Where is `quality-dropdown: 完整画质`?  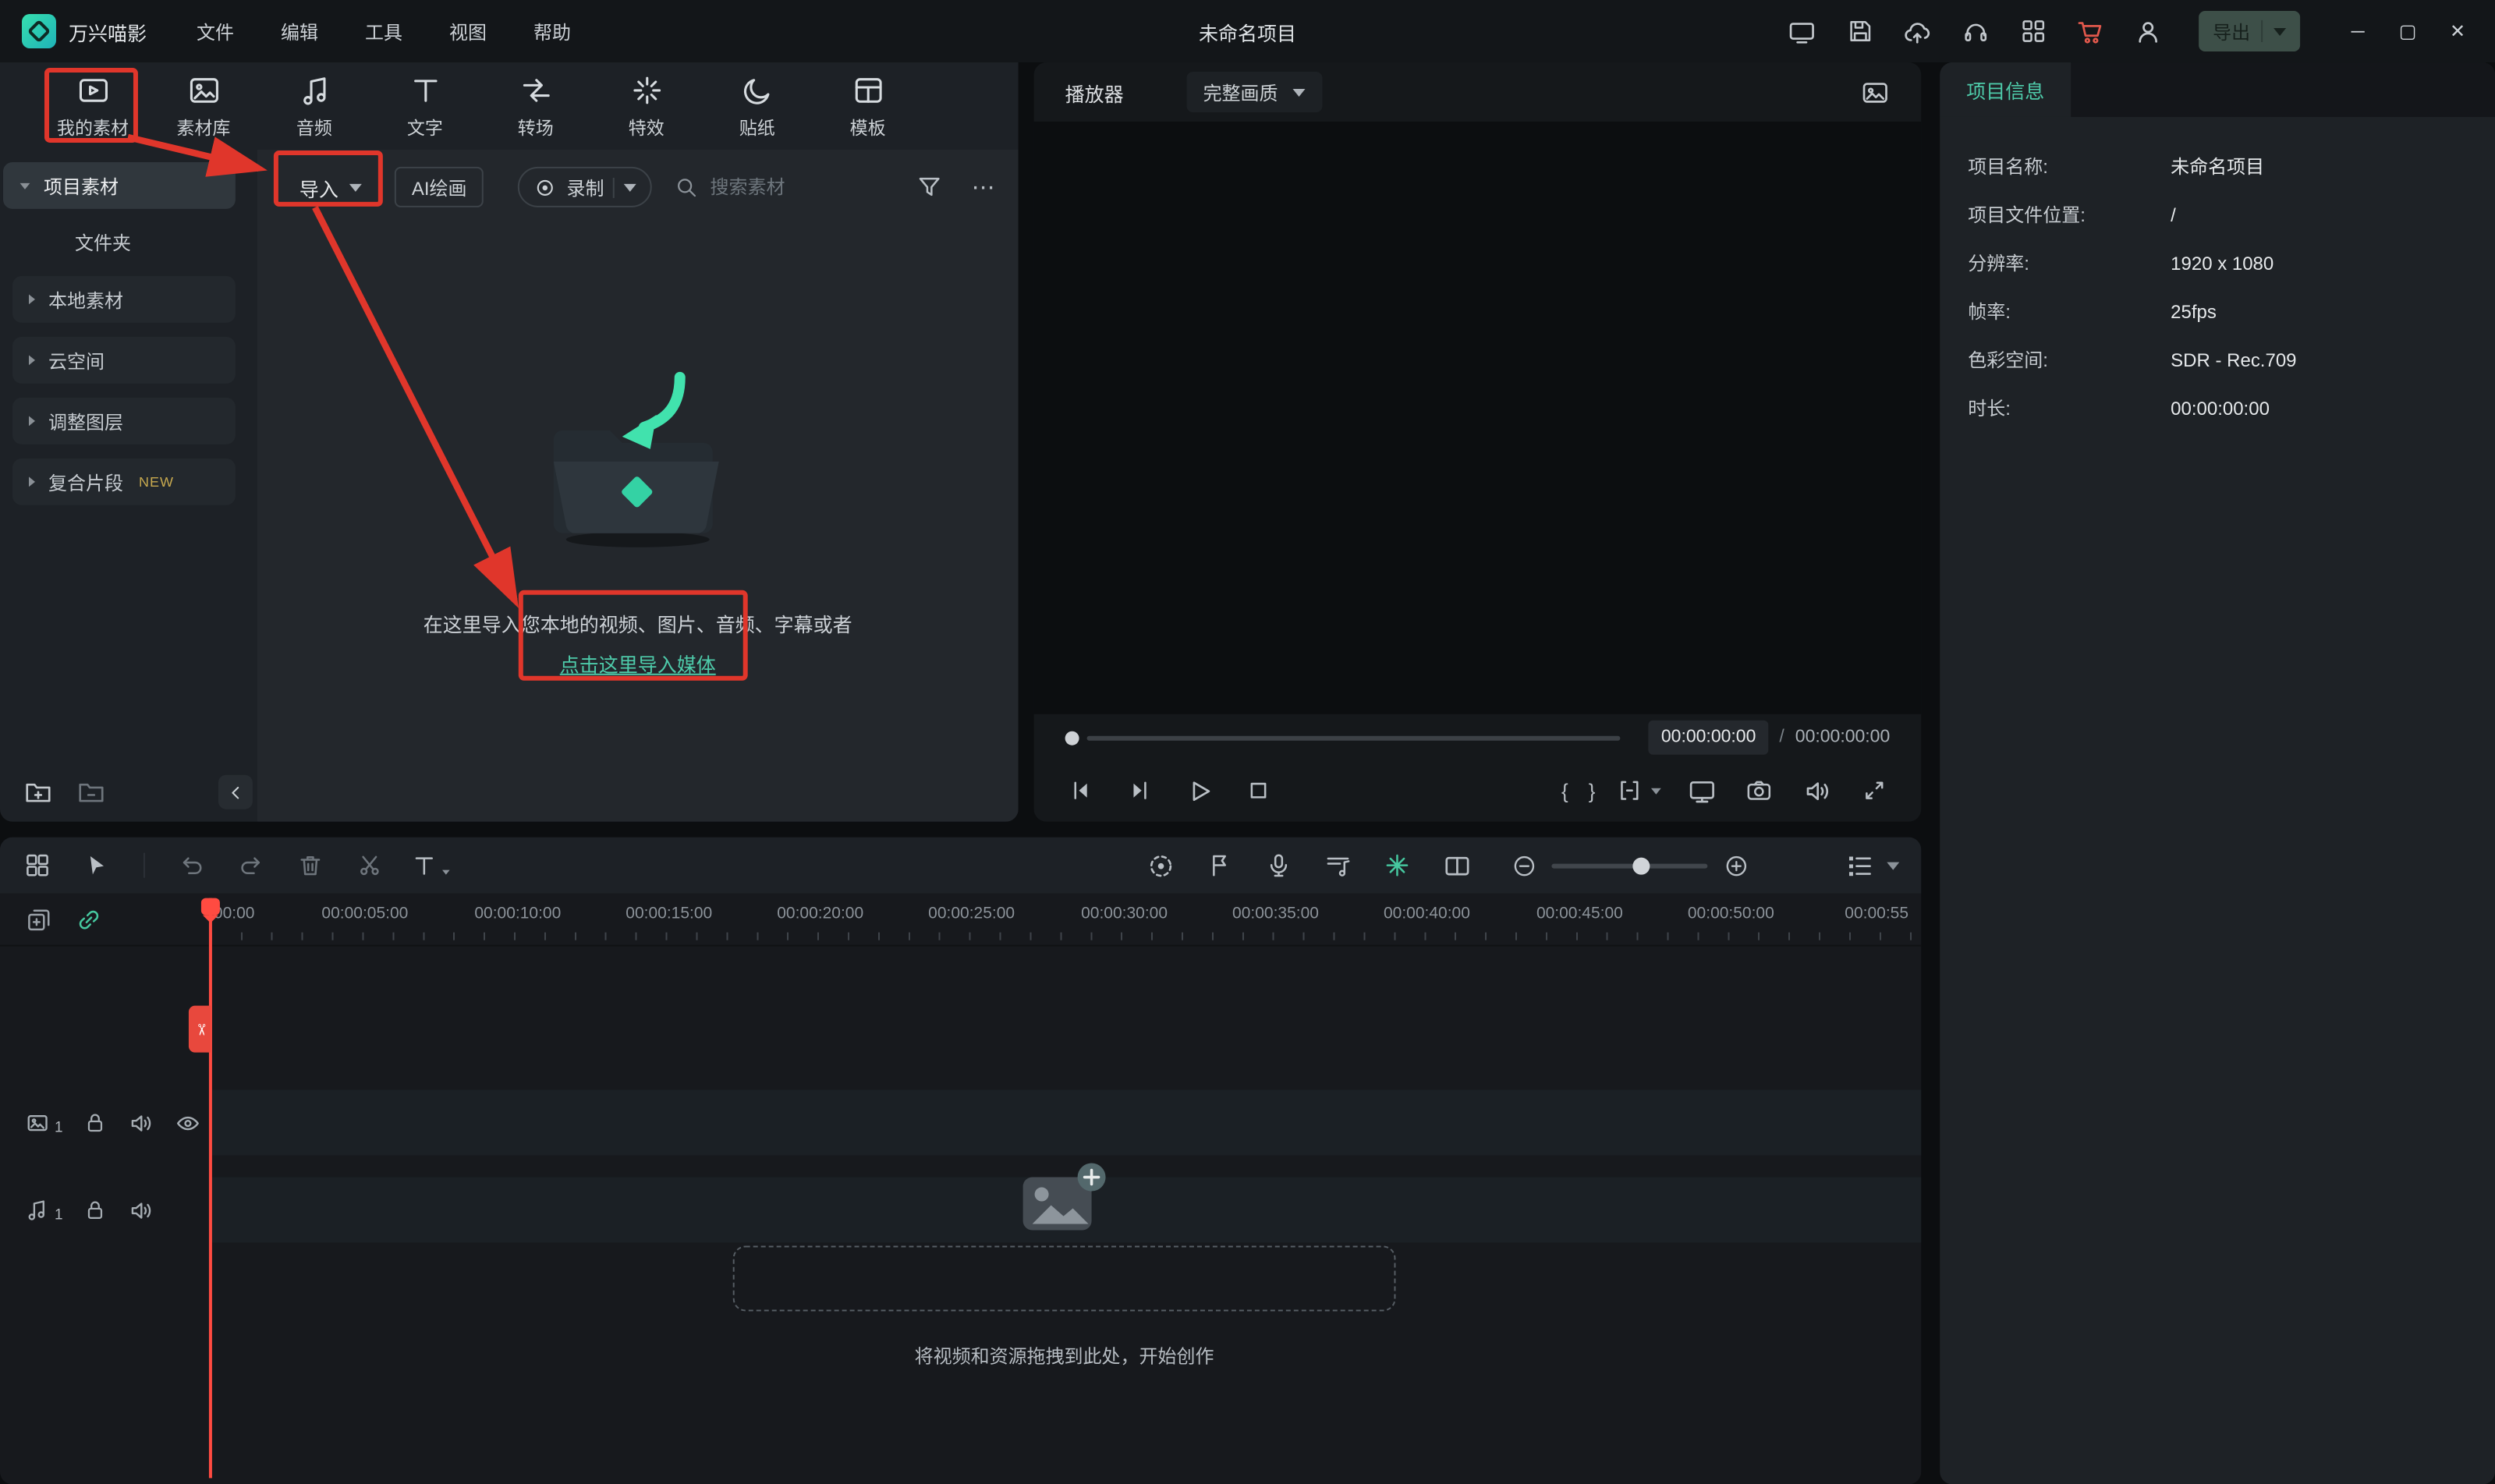
quality-dropdown: 完整画质 is located at coordinates (1253, 91).